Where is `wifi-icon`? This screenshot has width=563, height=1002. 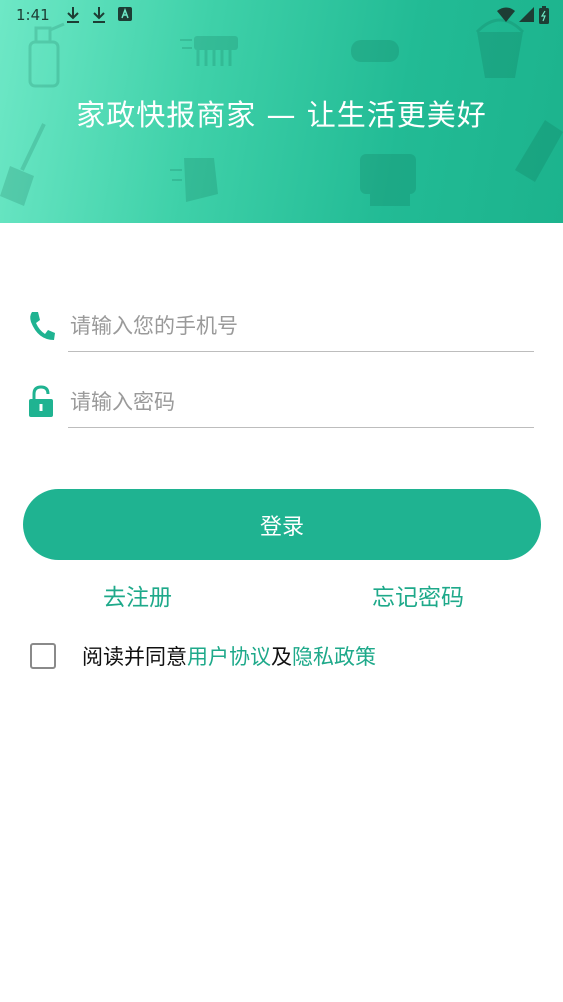
wifi-icon is located at coordinates (506, 14).